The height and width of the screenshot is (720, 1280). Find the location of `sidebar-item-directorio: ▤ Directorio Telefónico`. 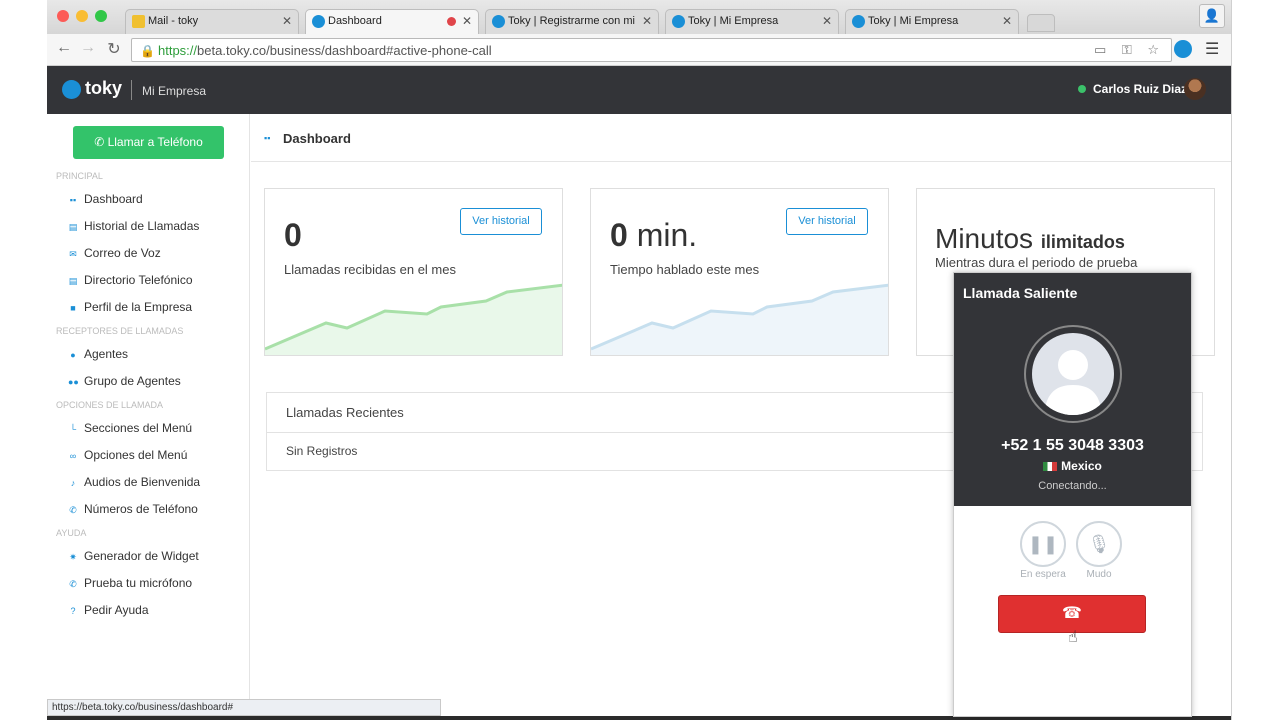

sidebar-item-directorio: ▤ Directorio Telefónico is located at coordinates (130, 282).